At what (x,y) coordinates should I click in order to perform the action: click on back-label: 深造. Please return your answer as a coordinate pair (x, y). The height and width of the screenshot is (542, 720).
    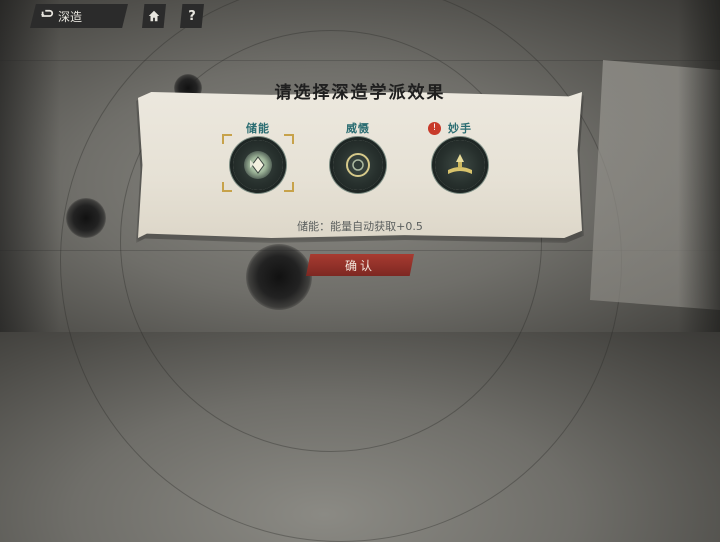
    Looking at the image, I should click on (70, 16).